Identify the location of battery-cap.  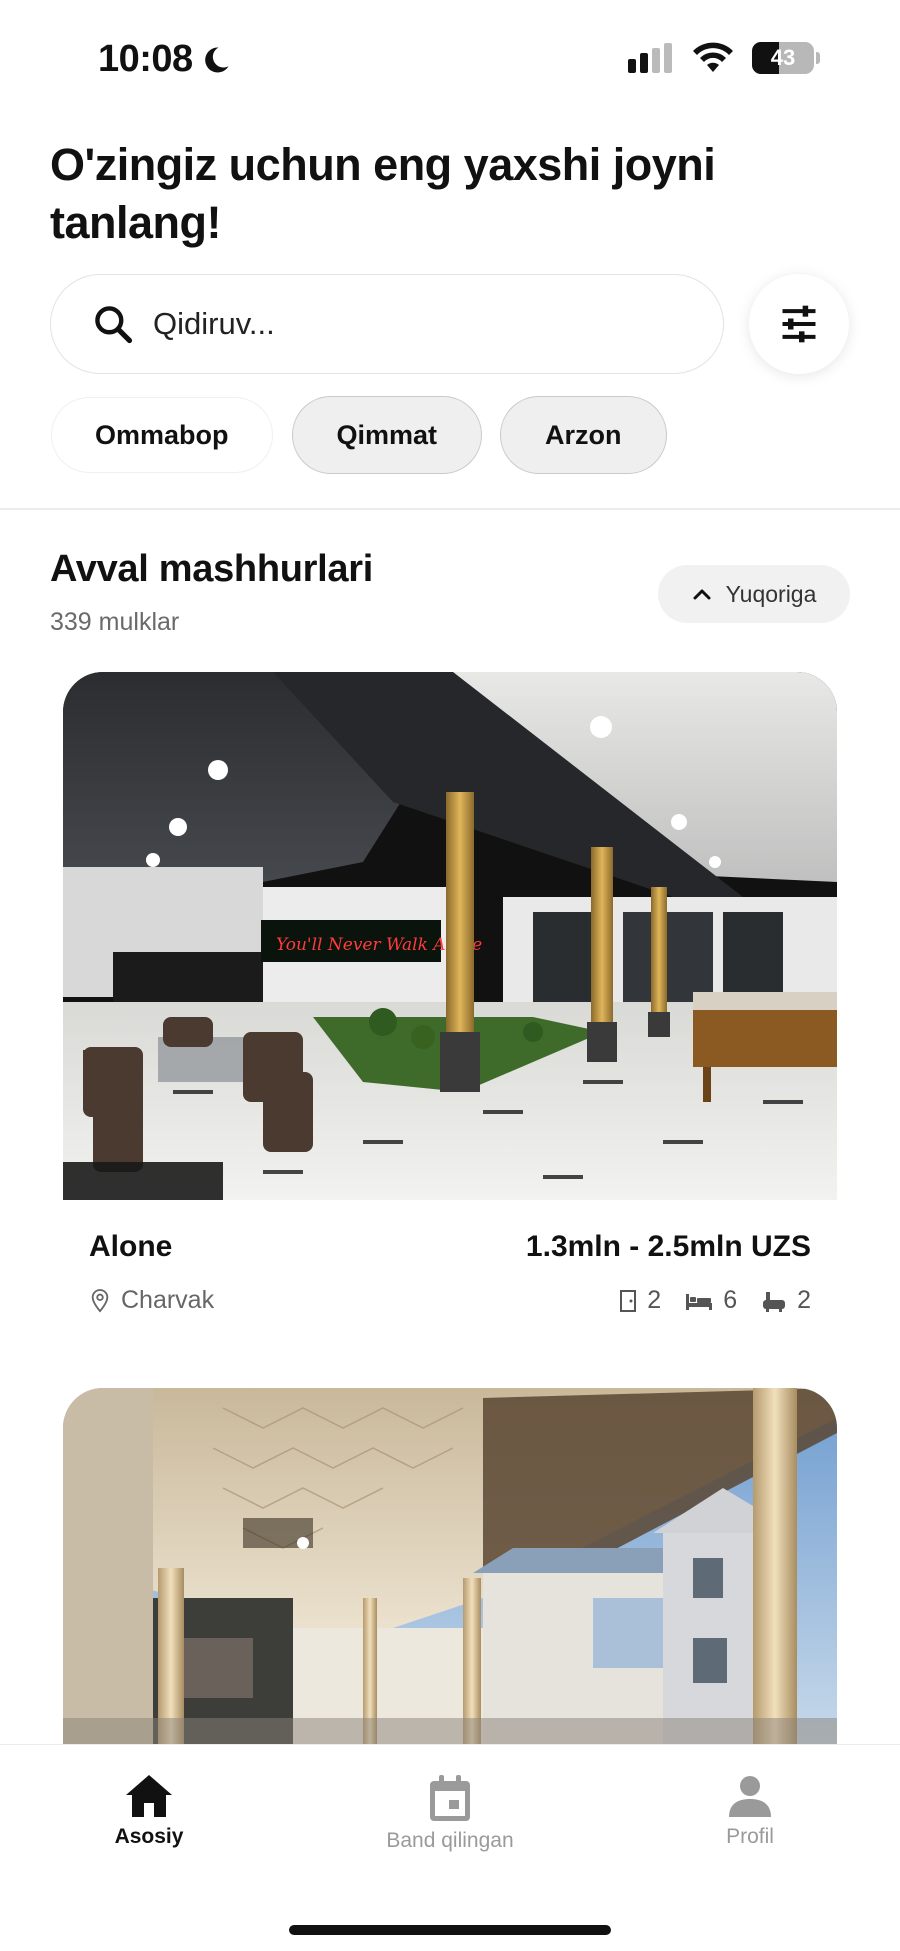
(818, 58).